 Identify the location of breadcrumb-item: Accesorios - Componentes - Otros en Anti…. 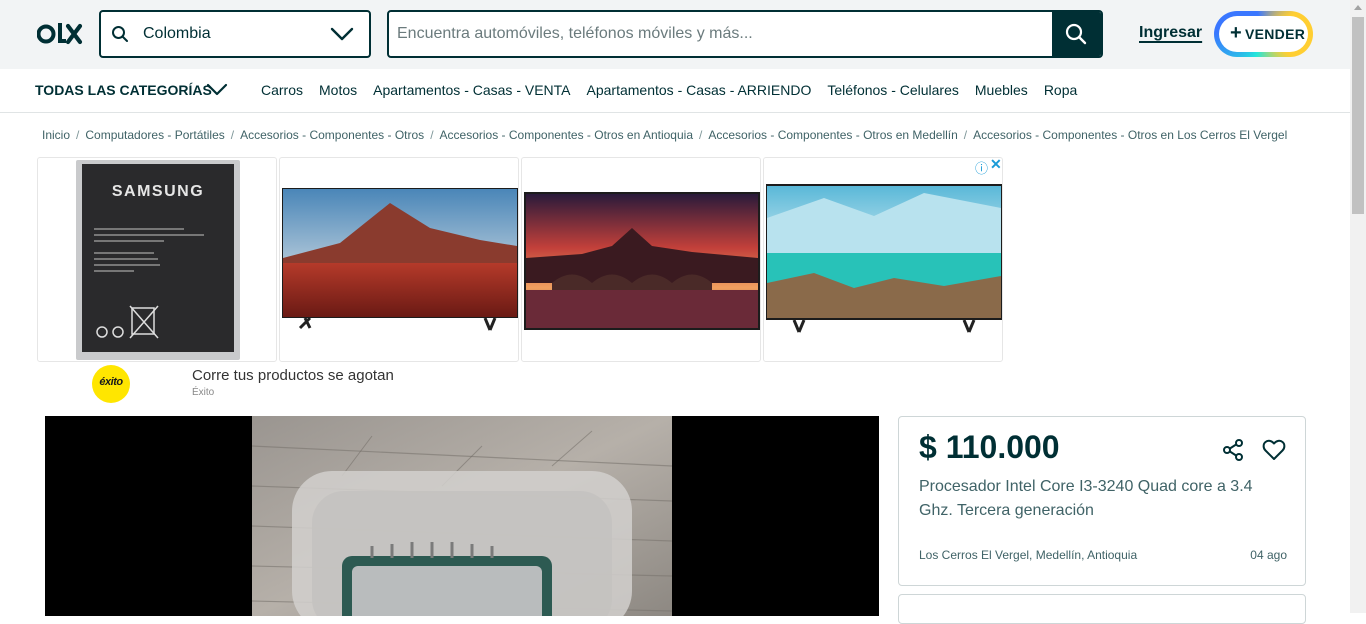
(566, 135).